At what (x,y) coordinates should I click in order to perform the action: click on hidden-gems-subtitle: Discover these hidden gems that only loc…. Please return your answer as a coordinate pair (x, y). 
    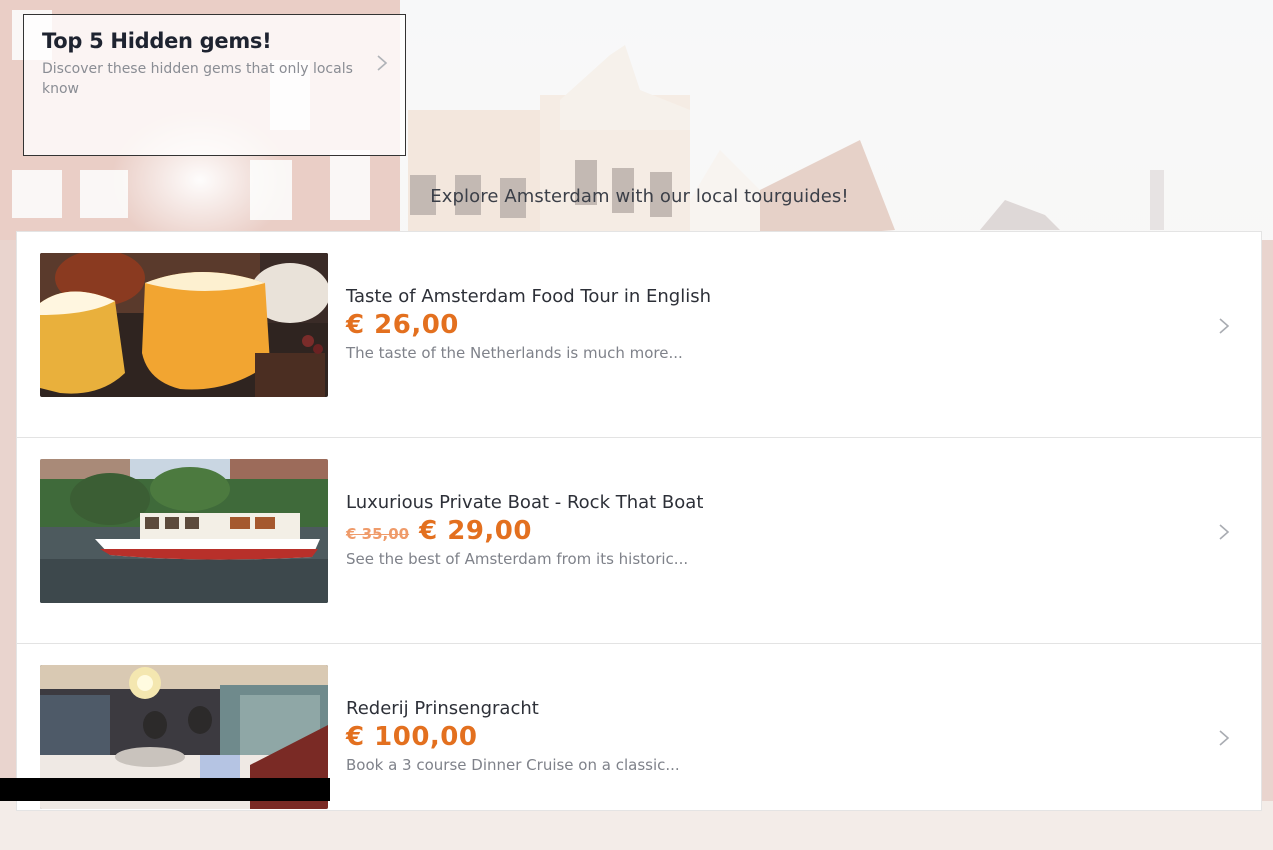
    Looking at the image, I should click on (197, 79).